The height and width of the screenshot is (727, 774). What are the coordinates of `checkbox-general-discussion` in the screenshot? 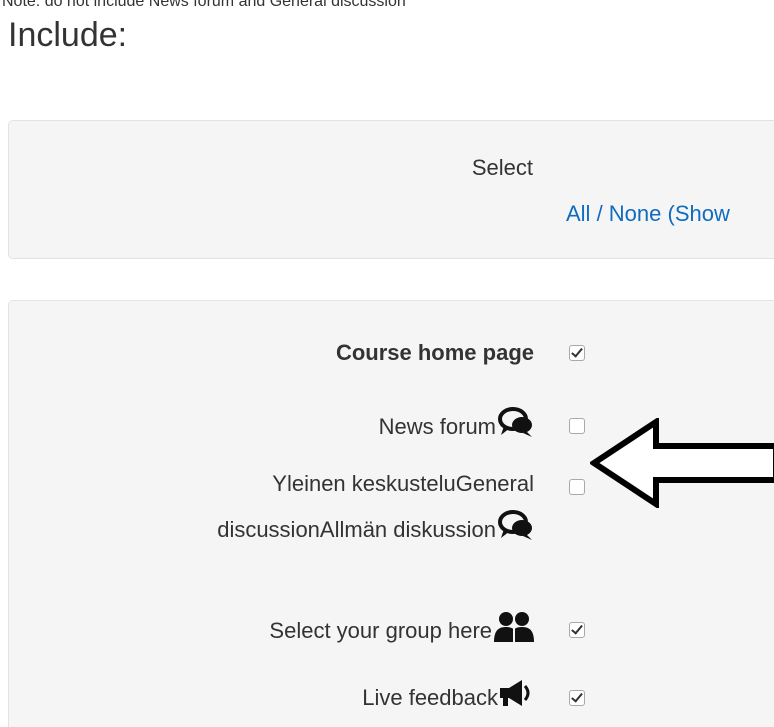 It's located at (577, 487).